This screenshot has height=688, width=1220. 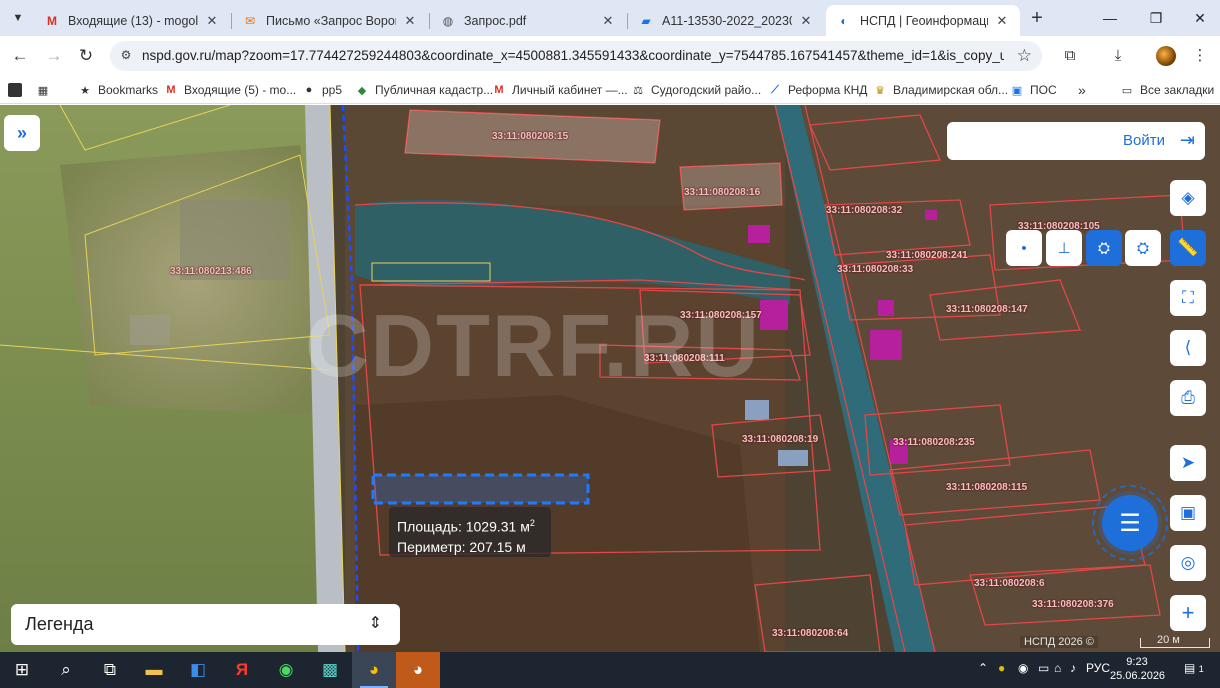 I want to click on profile-button, so click(x=1166, y=56).